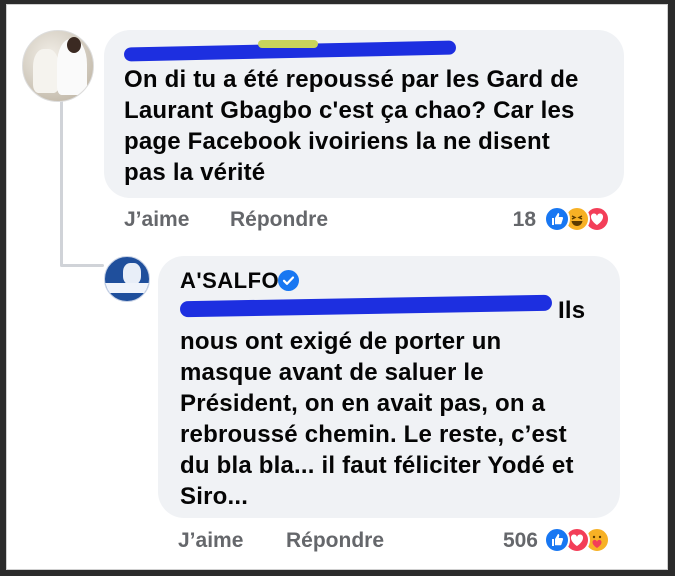 This screenshot has width=675, height=576. What do you see at coordinates (288, 280) in the screenshot?
I see `verified-badge-icon` at bounding box center [288, 280].